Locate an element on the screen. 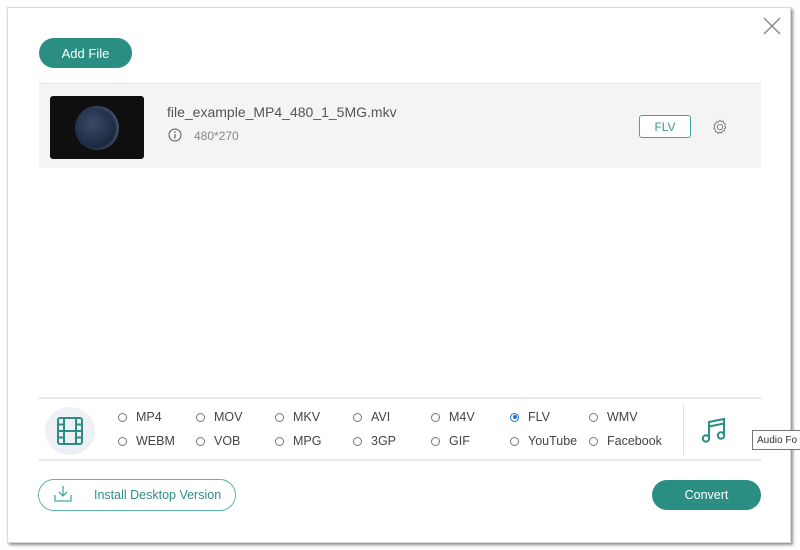 Image resolution: width=800 pixels, height=550 pixels. video-format-tab is located at coordinates (70, 431).